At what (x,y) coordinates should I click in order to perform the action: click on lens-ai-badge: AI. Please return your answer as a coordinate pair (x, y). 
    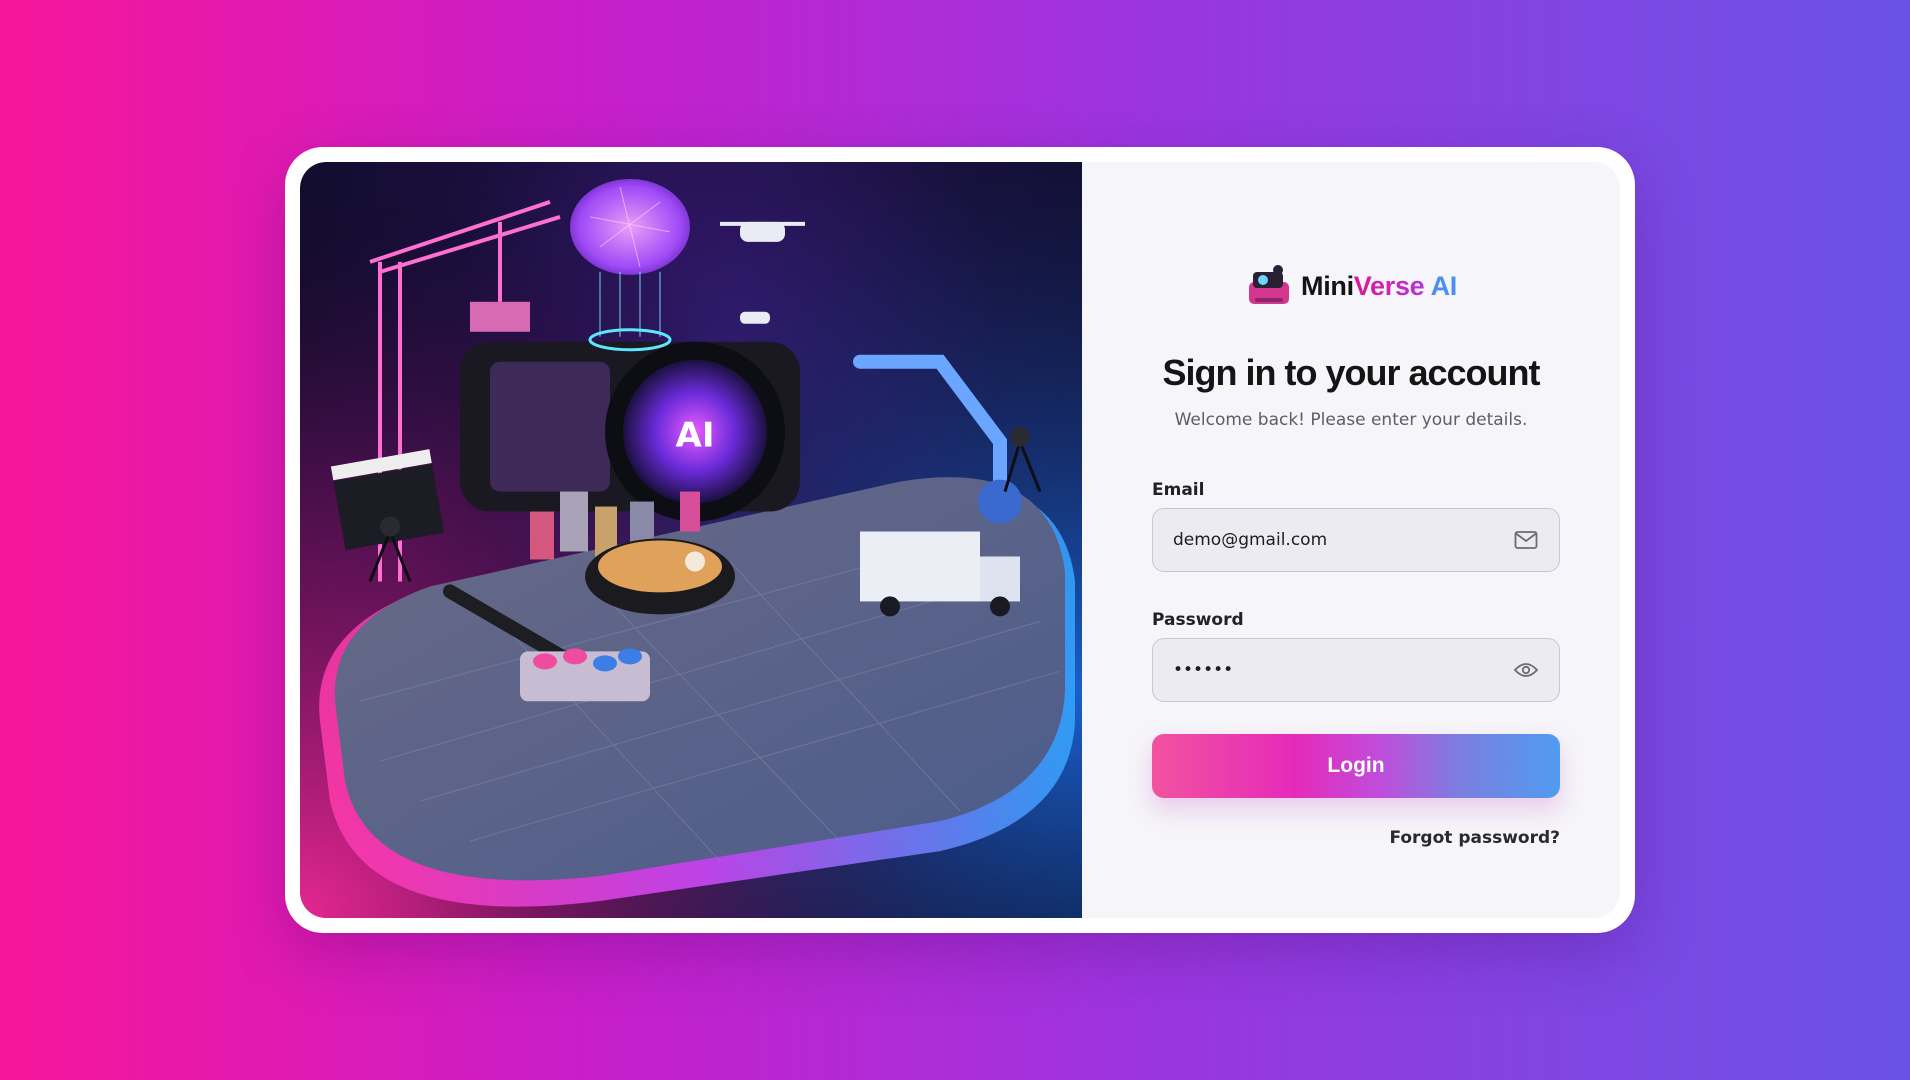
    Looking at the image, I should click on (695, 436).